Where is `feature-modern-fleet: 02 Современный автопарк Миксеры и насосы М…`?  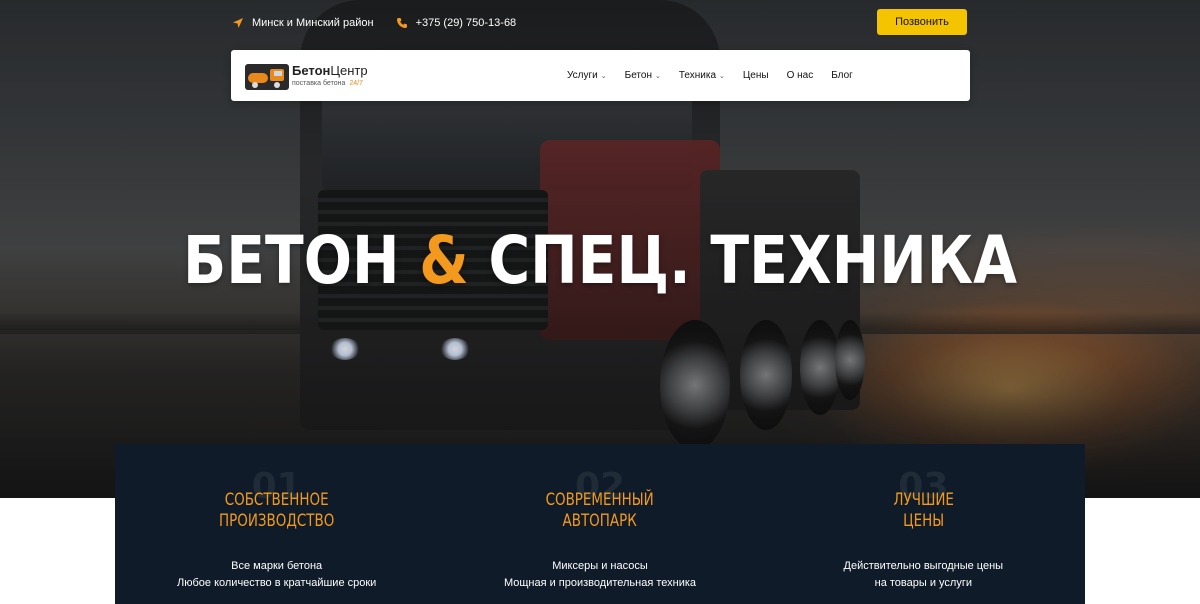 feature-modern-fleet: 02 Современный автопарк Миксеры и насосы М… is located at coordinates (599, 524).